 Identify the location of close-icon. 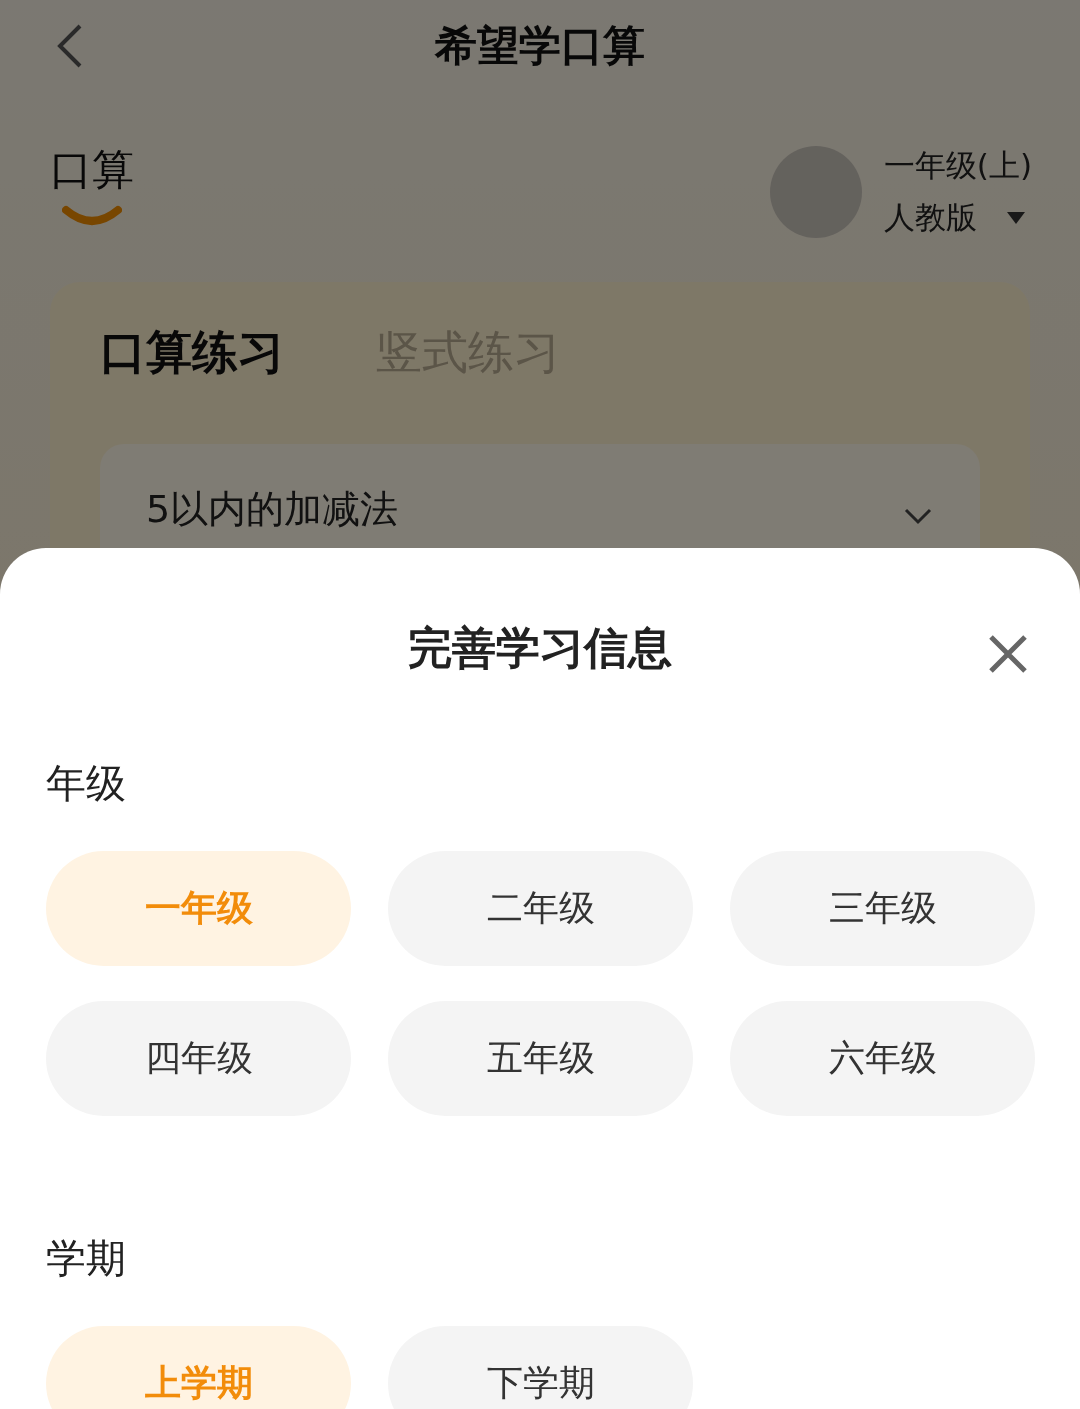
(1008, 654).